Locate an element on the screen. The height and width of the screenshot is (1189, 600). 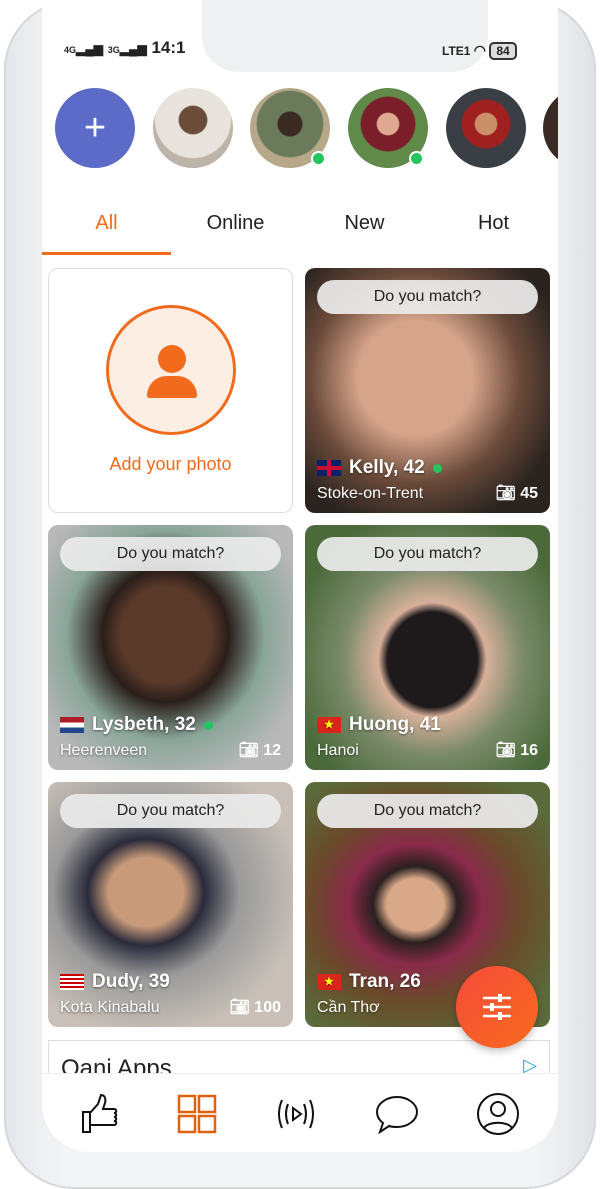
photo-count: 📷︎ 100 is located at coordinates (255, 1007).